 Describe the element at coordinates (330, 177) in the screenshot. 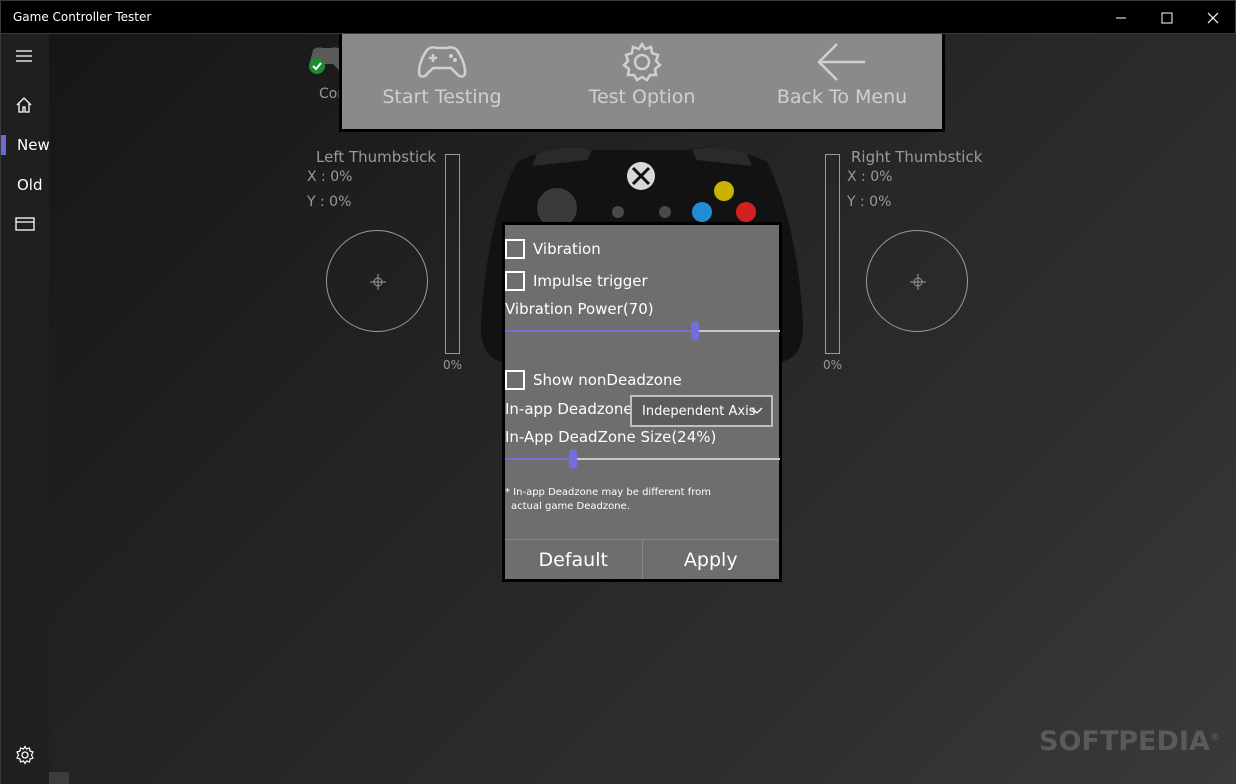

I see `left-stick-x: X : 0%` at that location.